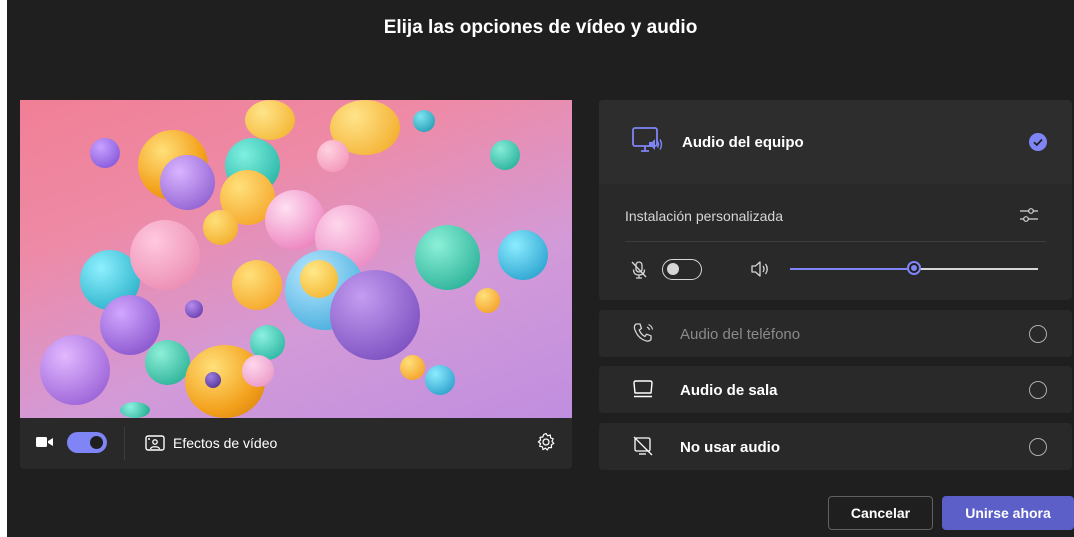  What do you see at coordinates (296, 443) in the screenshot?
I see `video-controls-bar: Efectos de vídeo` at bounding box center [296, 443].